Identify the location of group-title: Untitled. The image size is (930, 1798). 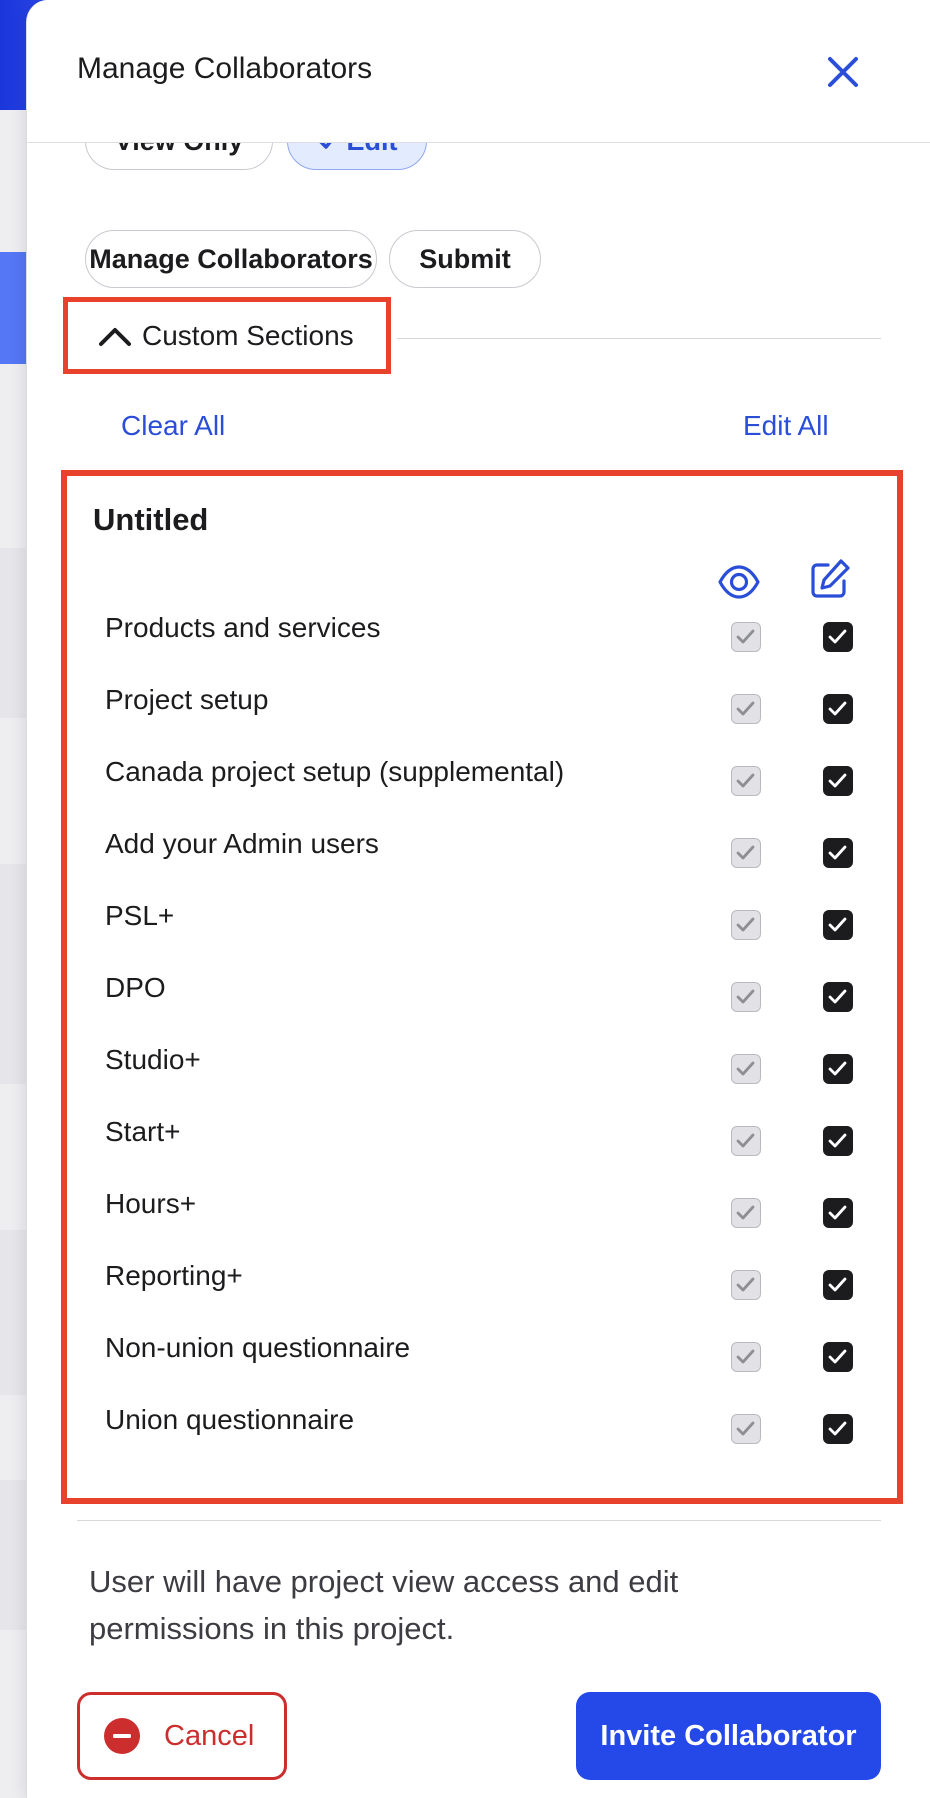
(151, 519).